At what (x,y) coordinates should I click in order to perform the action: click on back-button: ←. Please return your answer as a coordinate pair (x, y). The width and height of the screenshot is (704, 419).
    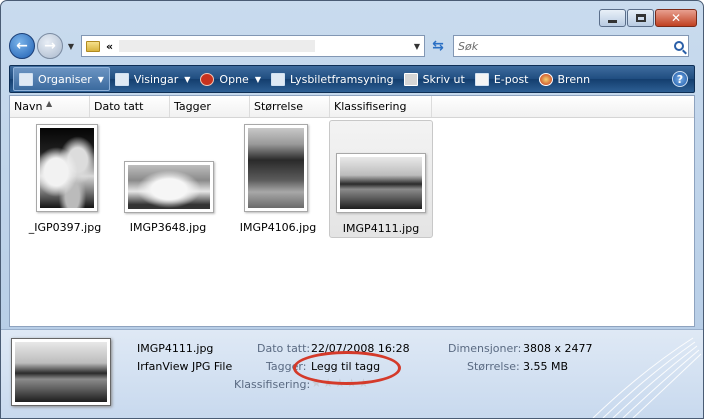
    Looking at the image, I should click on (22, 46).